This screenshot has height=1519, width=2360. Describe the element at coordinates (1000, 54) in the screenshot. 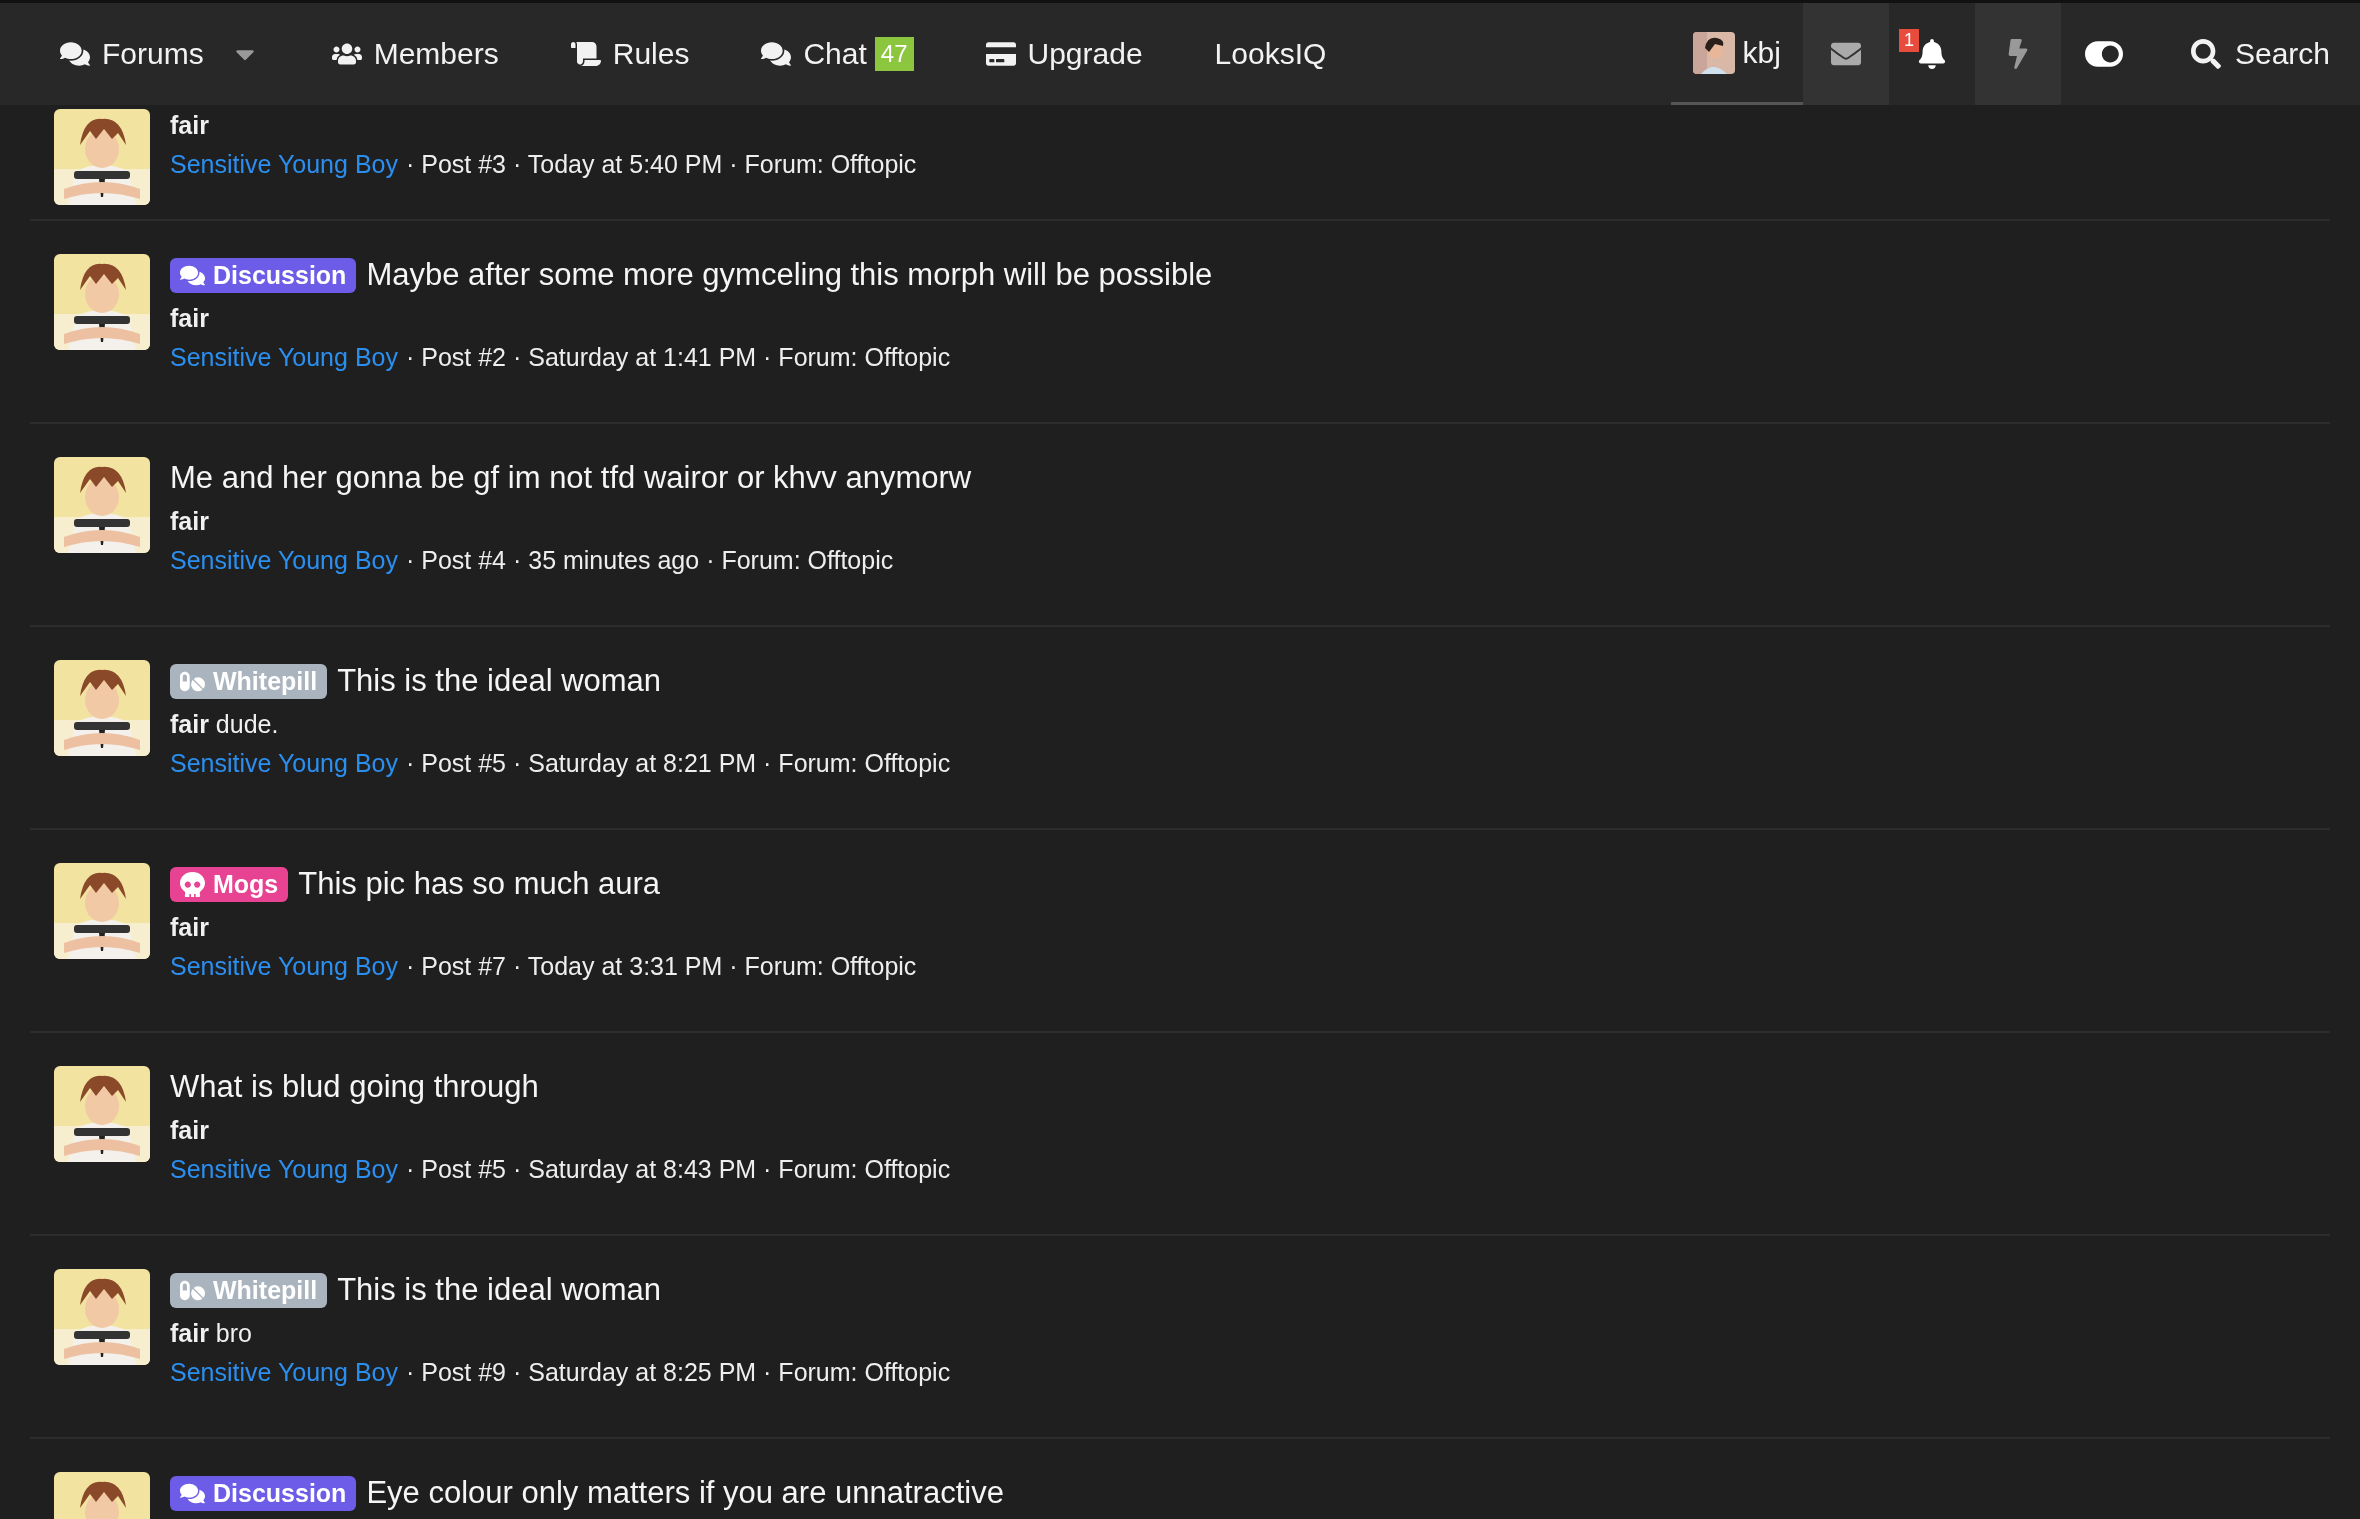

I see `credit-card-icon` at that location.